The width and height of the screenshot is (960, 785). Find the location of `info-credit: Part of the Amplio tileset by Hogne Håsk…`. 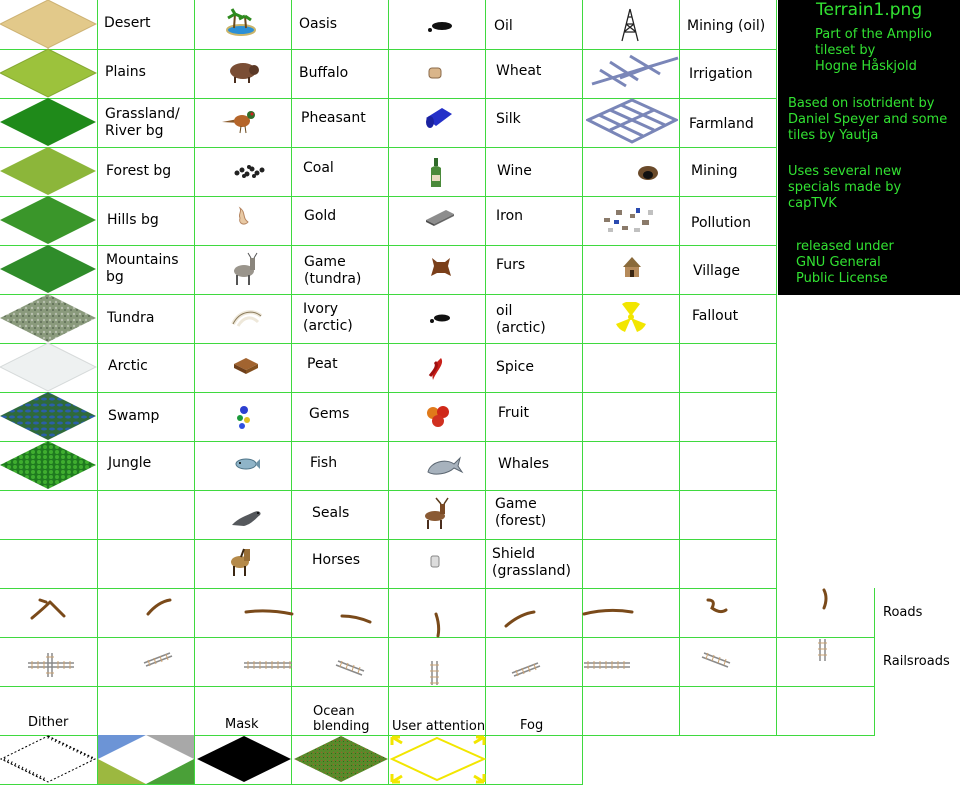

info-credit: Part of the Amplio tileset by Hogne Håsk… is located at coordinates (873, 50).